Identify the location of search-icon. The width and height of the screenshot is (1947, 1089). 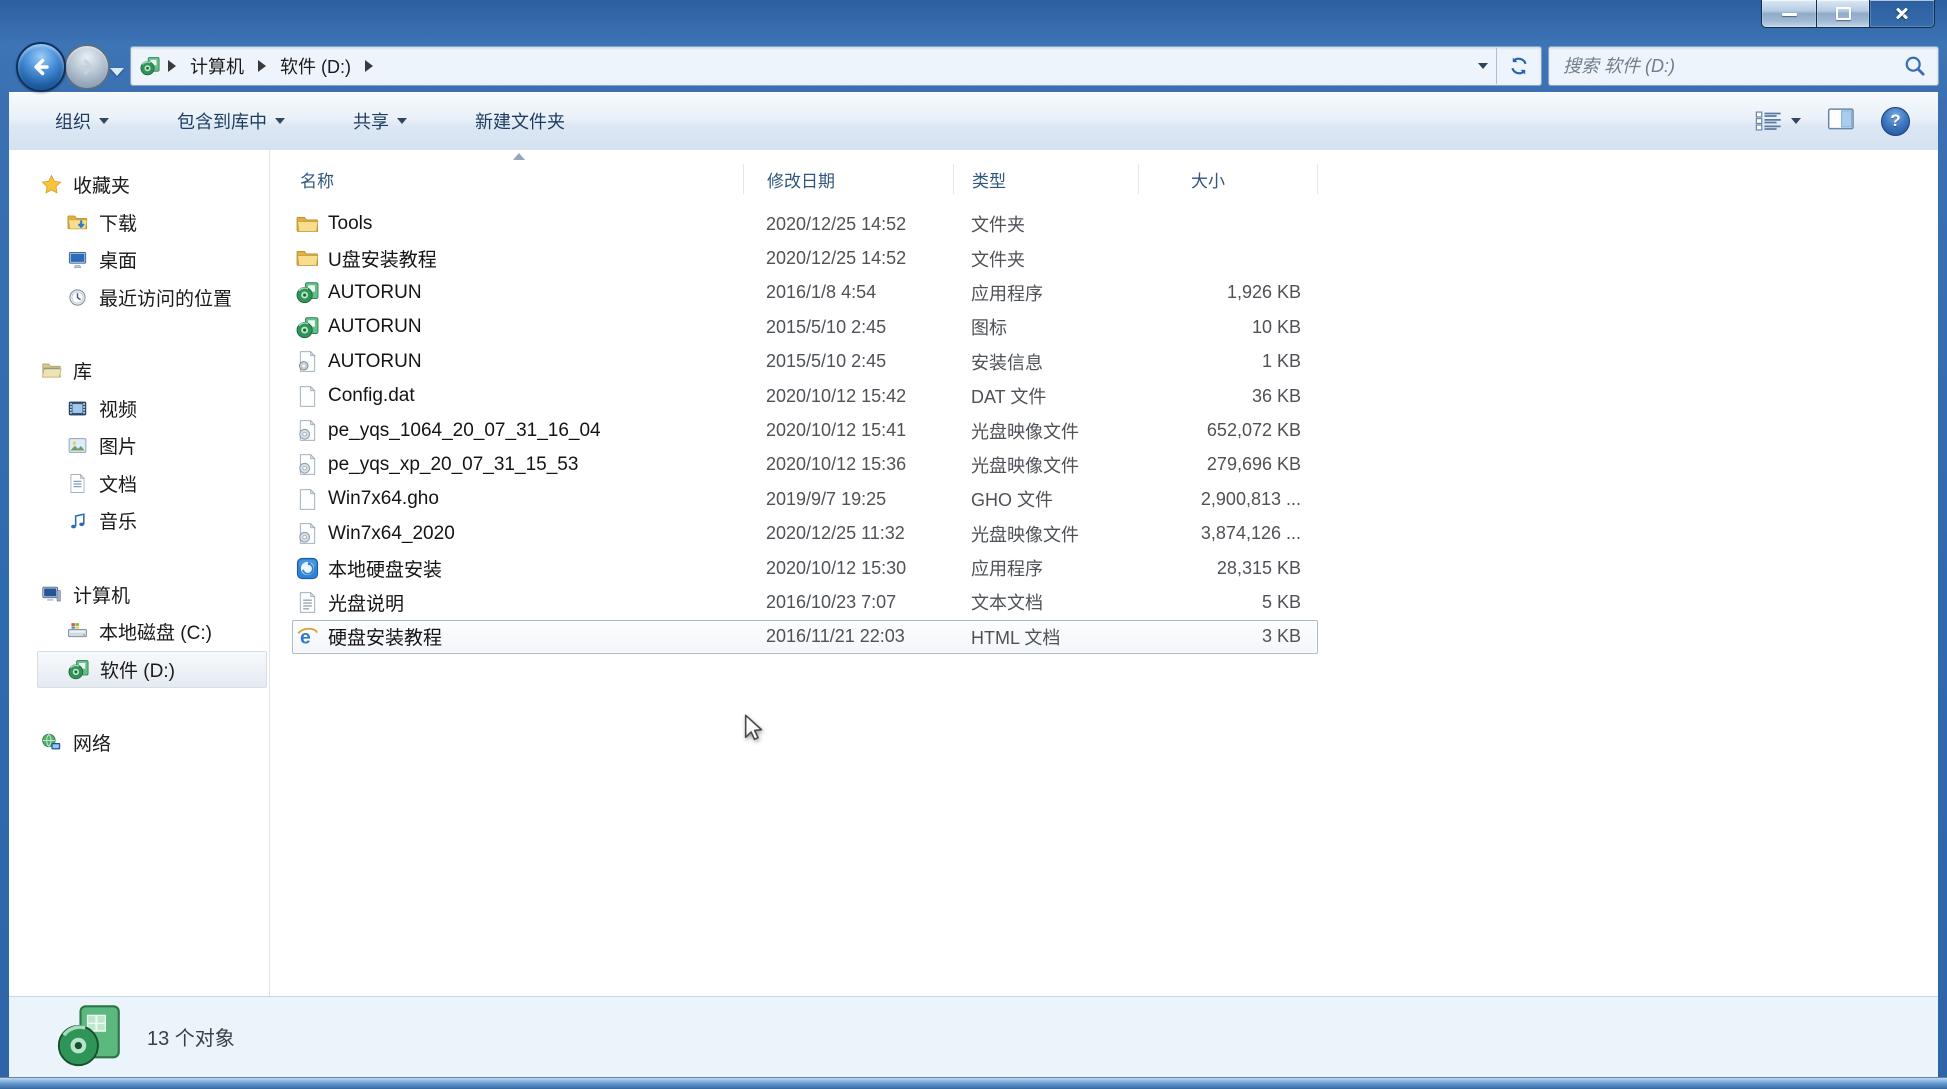
(1915, 66).